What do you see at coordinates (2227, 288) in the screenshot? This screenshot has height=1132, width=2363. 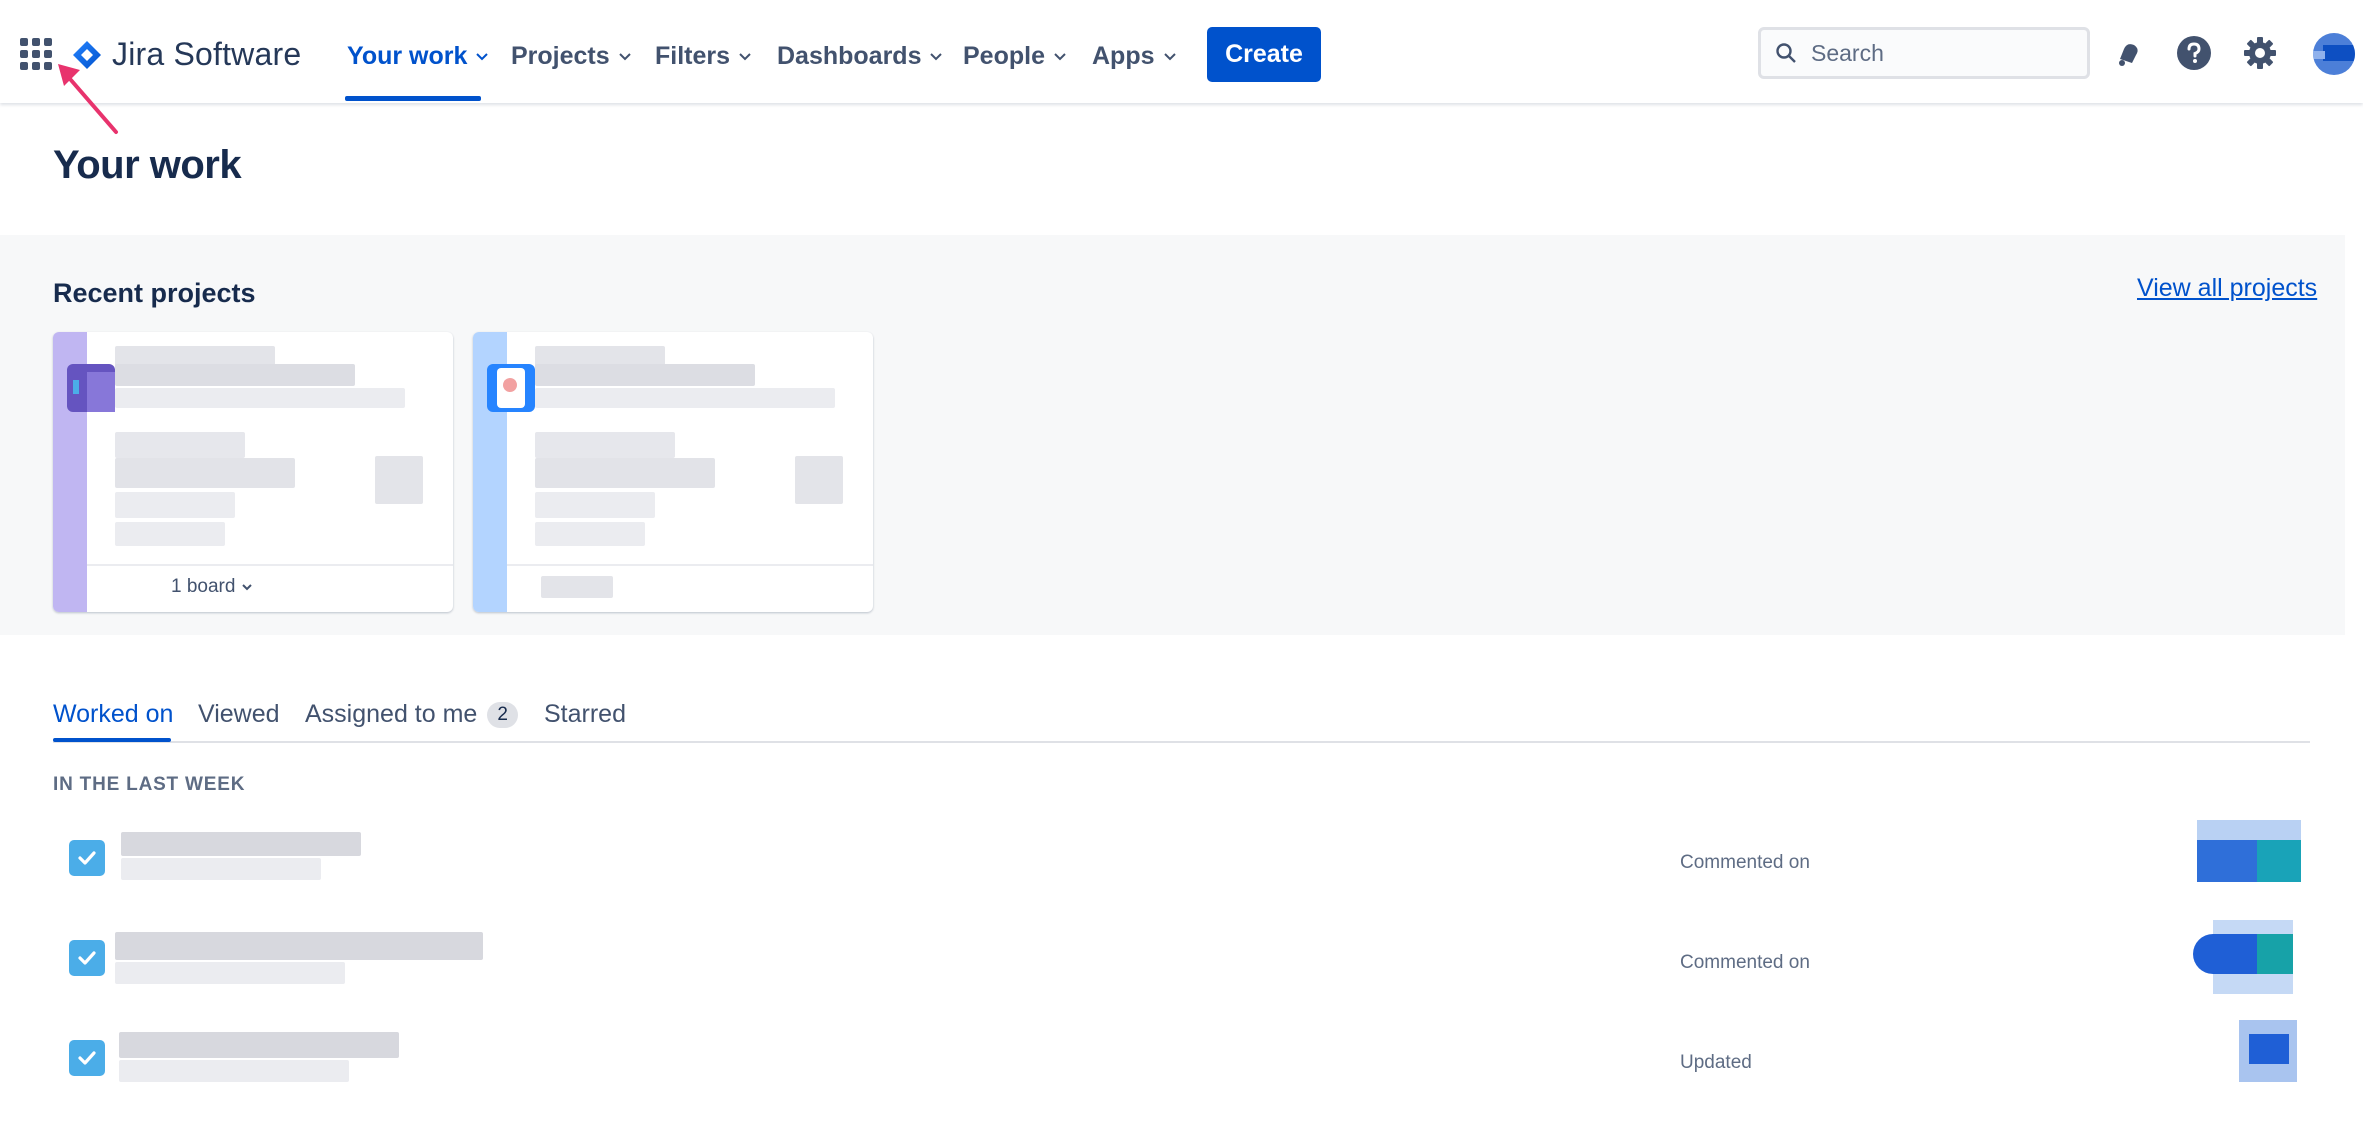 I see `view-all-projects-link: View all projects` at bounding box center [2227, 288].